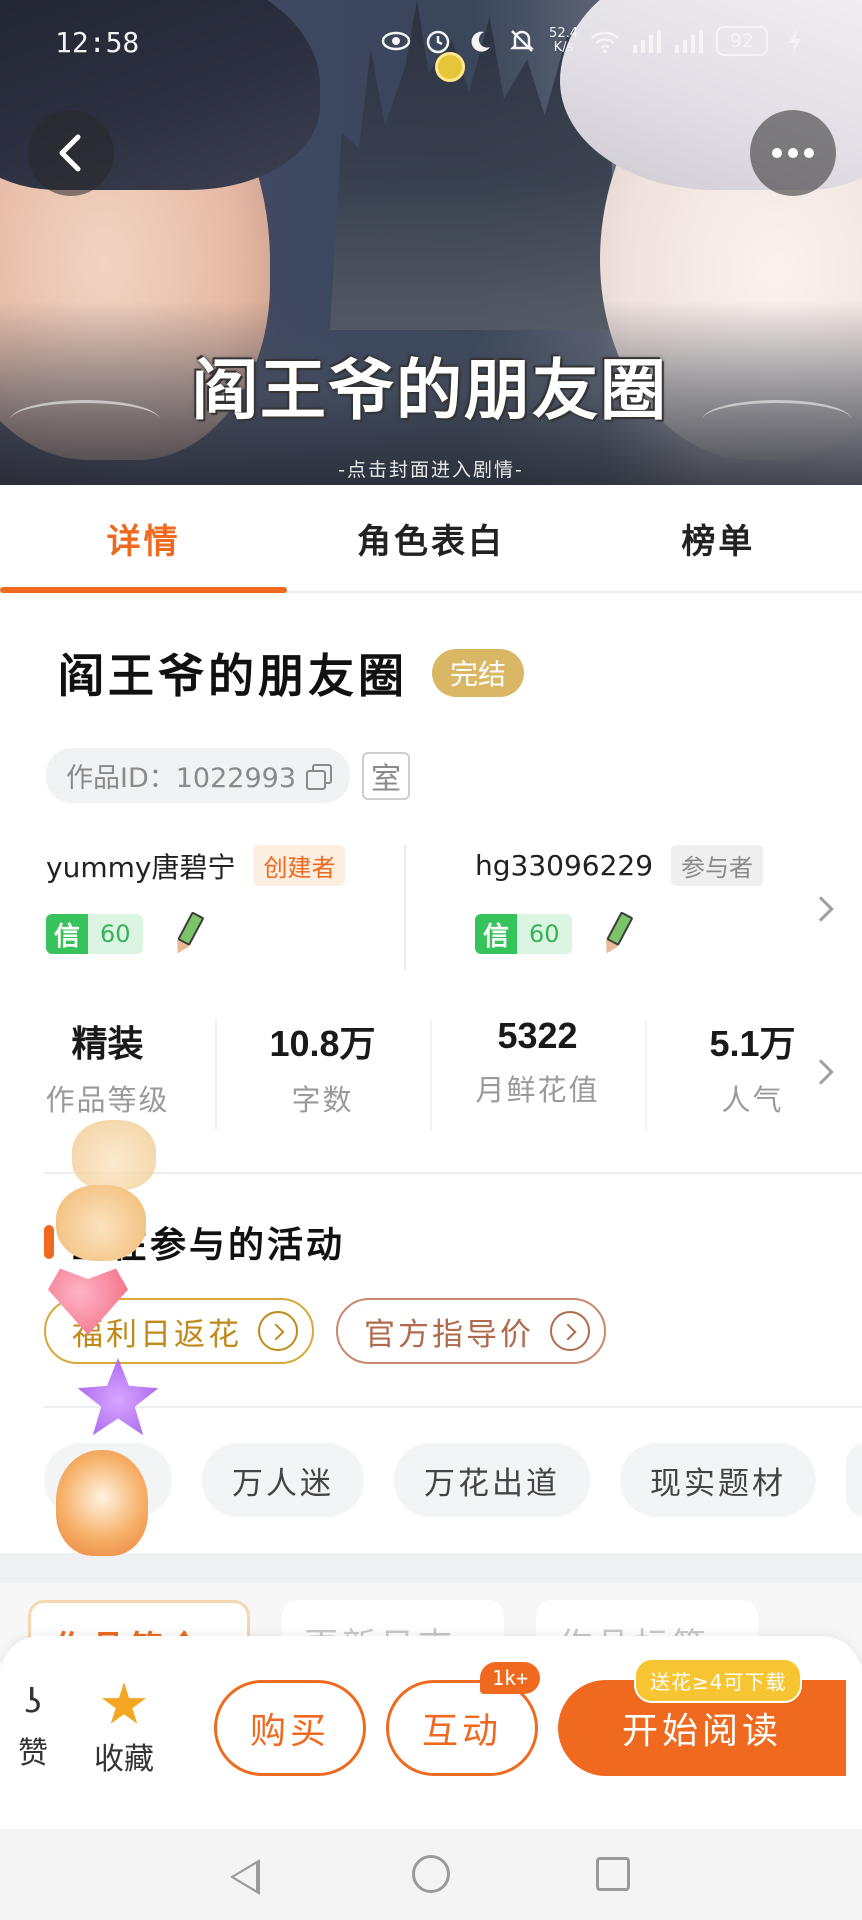 Image resolution: width=862 pixels, height=1920 pixels. I want to click on nav-home-icon, so click(431, 1874).